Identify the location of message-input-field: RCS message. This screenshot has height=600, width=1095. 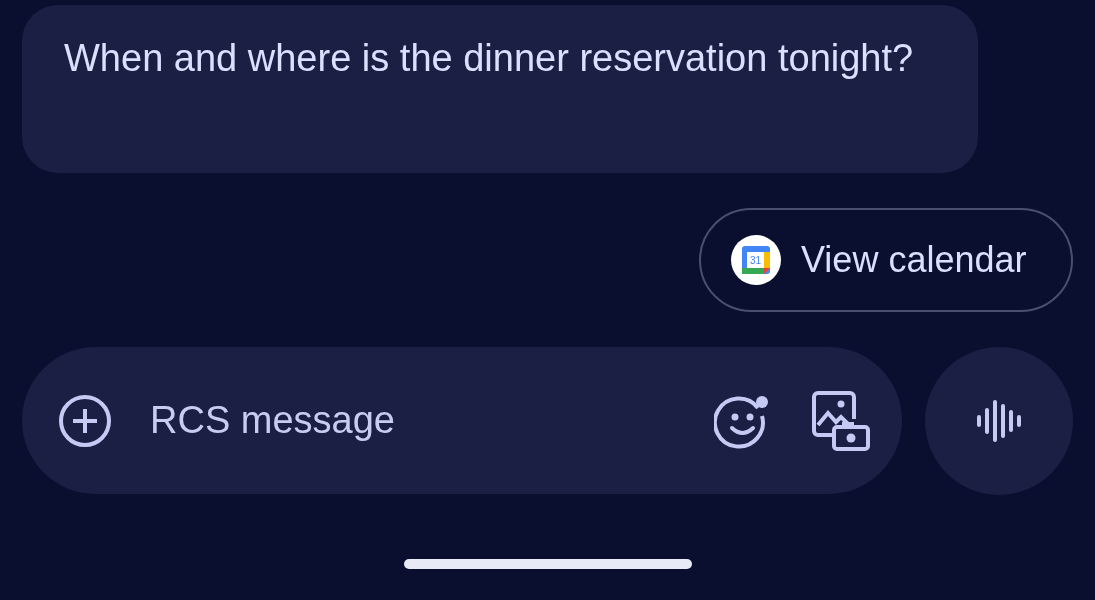
(413, 420).